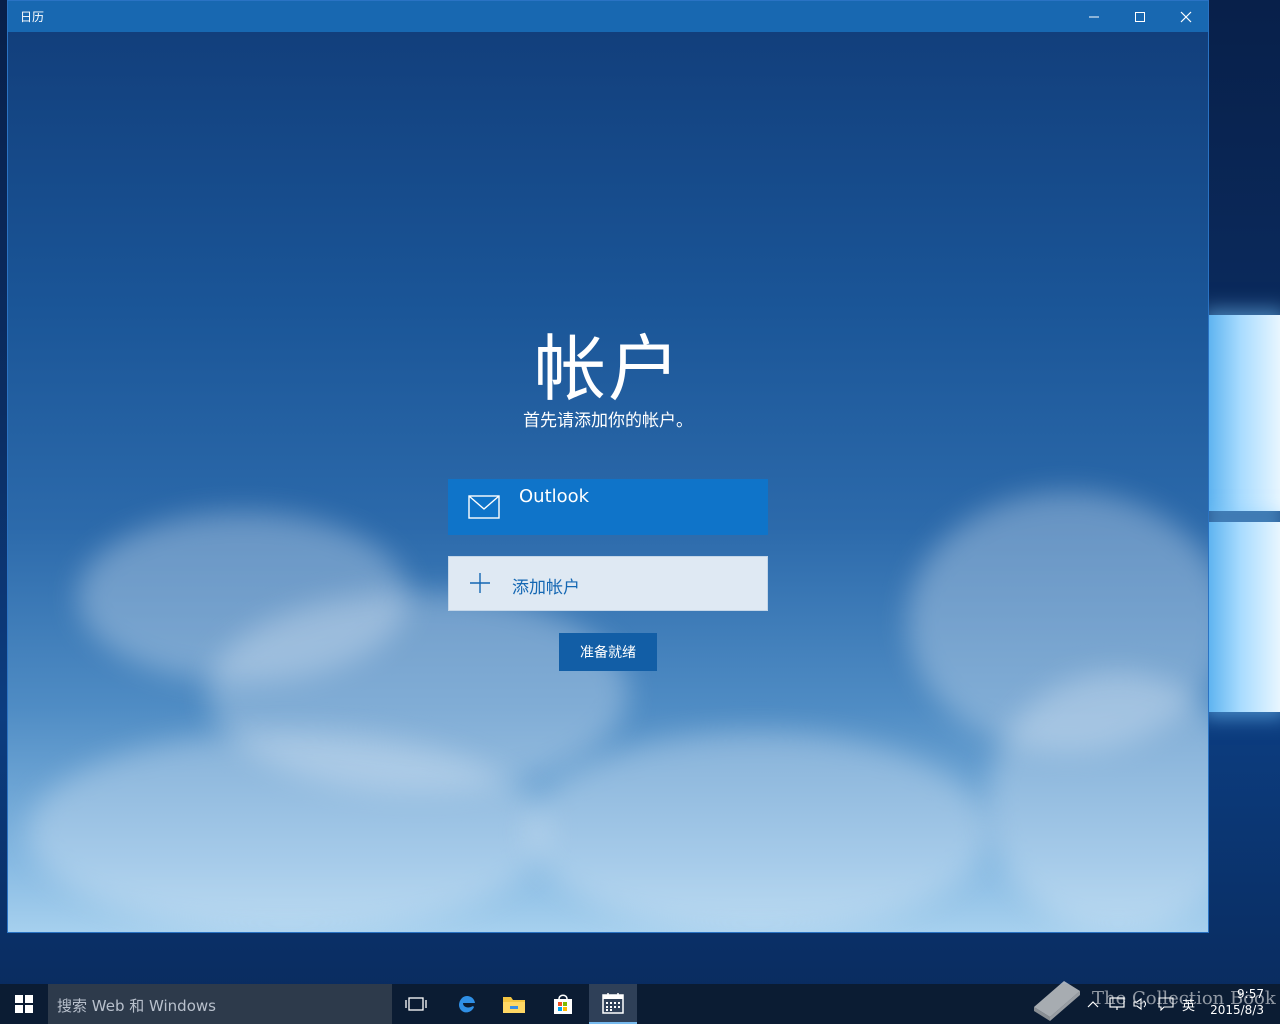  I want to click on add-account-button: 添加帐户, so click(608, 583).